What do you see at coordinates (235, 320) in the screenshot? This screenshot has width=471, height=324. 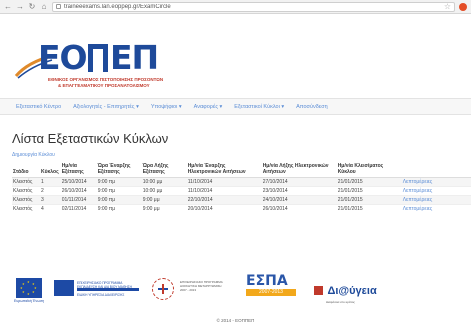 I see `copyright-text: © 2014 - ΕΟΠΠΕΠ` at bounding box center [235, 320].